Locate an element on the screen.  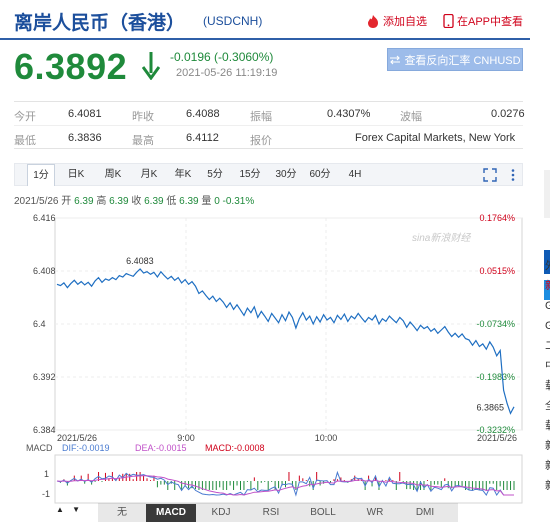
pct-tick-label: 0.0515% is located at coordinates (497, 271).